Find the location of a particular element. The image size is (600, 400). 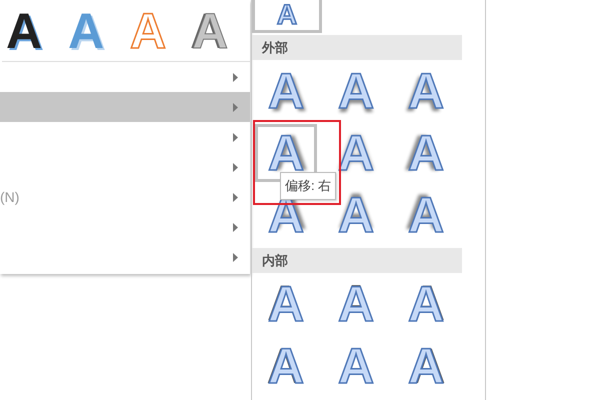

menu-item-label: (N) is located at coordinates (10, 197).